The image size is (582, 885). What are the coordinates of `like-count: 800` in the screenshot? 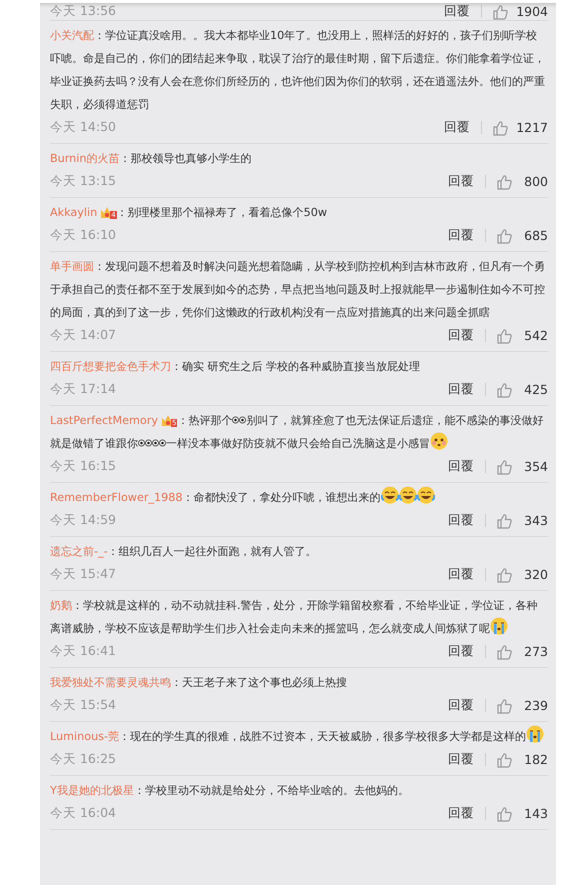 It's located at (535, 181).